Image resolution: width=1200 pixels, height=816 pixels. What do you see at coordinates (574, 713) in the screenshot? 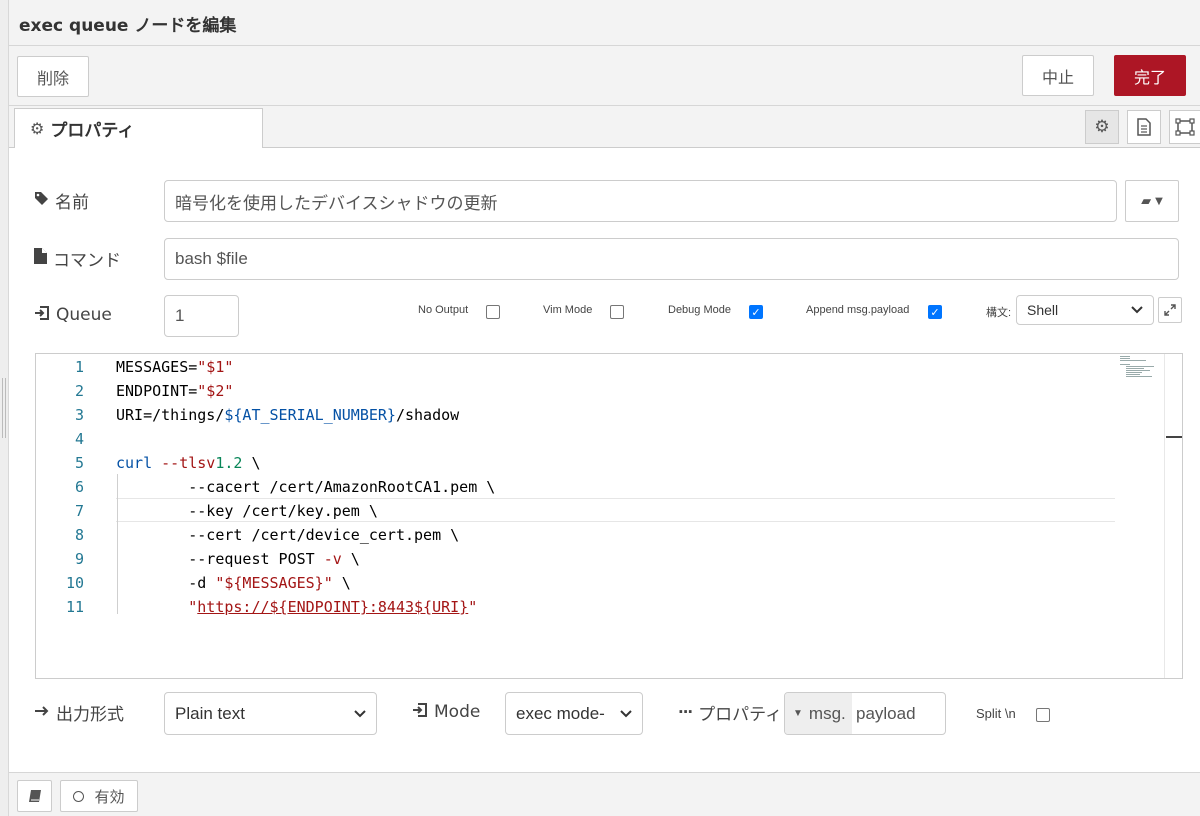
I see `mode-select: exec mode-` at bounding box center [574, 713].